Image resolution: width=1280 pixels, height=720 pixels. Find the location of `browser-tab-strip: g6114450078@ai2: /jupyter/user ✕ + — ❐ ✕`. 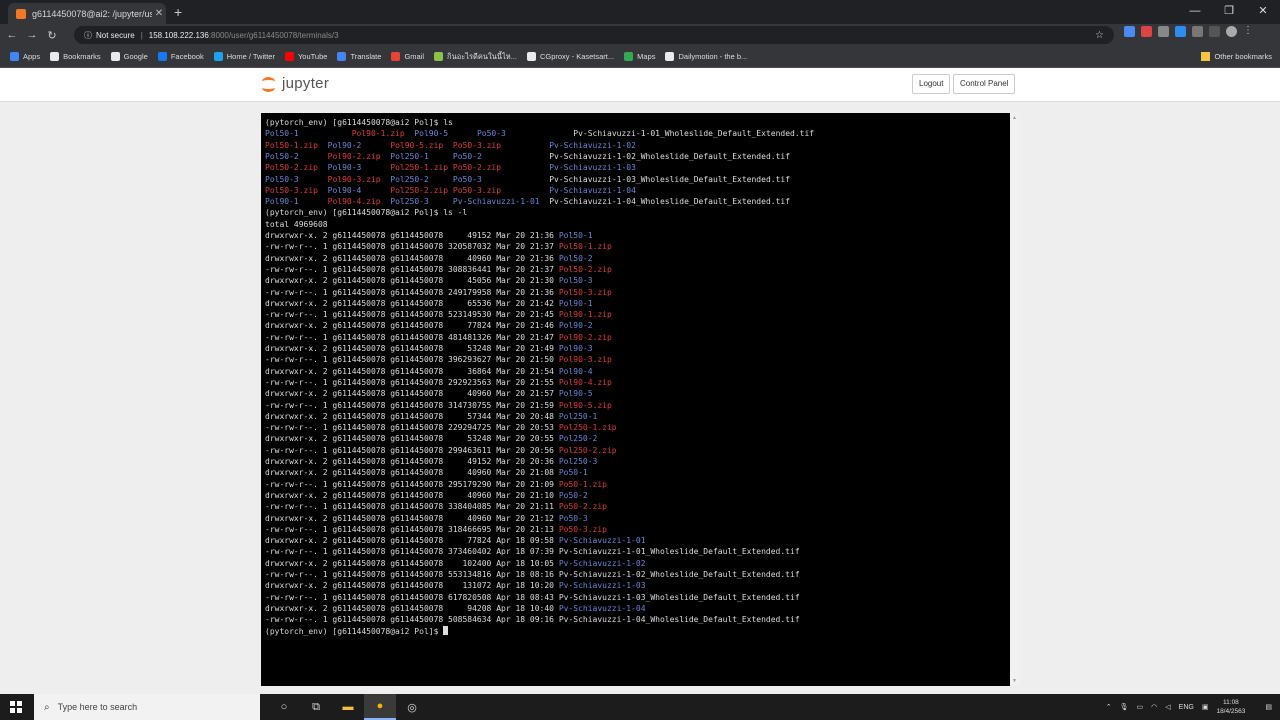

browser-tab-strip: g6114450078@ai2: /jupyter/user ✕ + — ❐ ✕ is located at coordinates (640, 12).